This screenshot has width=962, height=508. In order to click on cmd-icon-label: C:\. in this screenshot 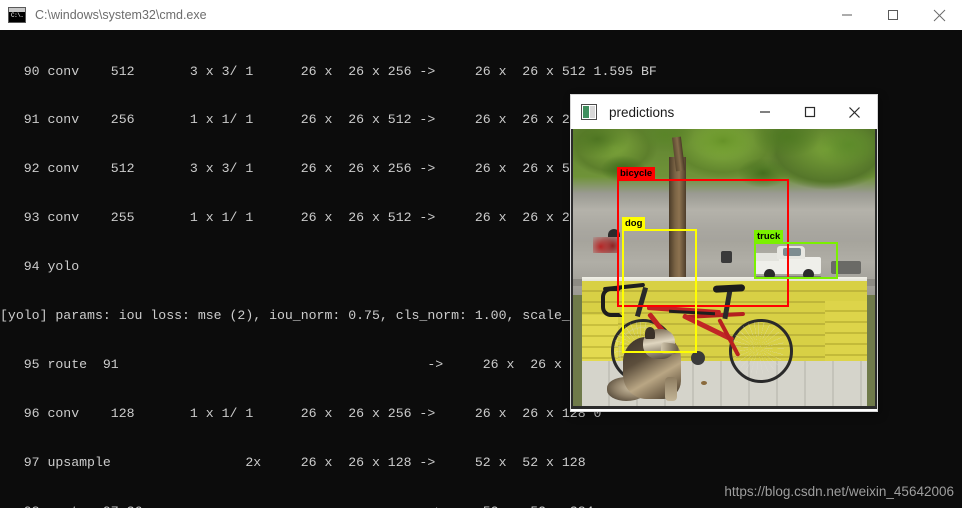, I will do `click(17, 15)`.